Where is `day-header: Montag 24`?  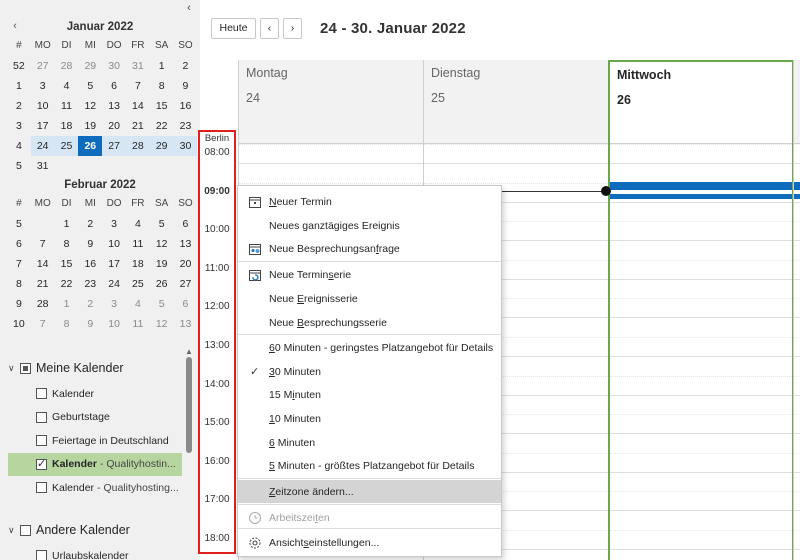 day-header: Montag 24 is located at coordinates (331, 102).